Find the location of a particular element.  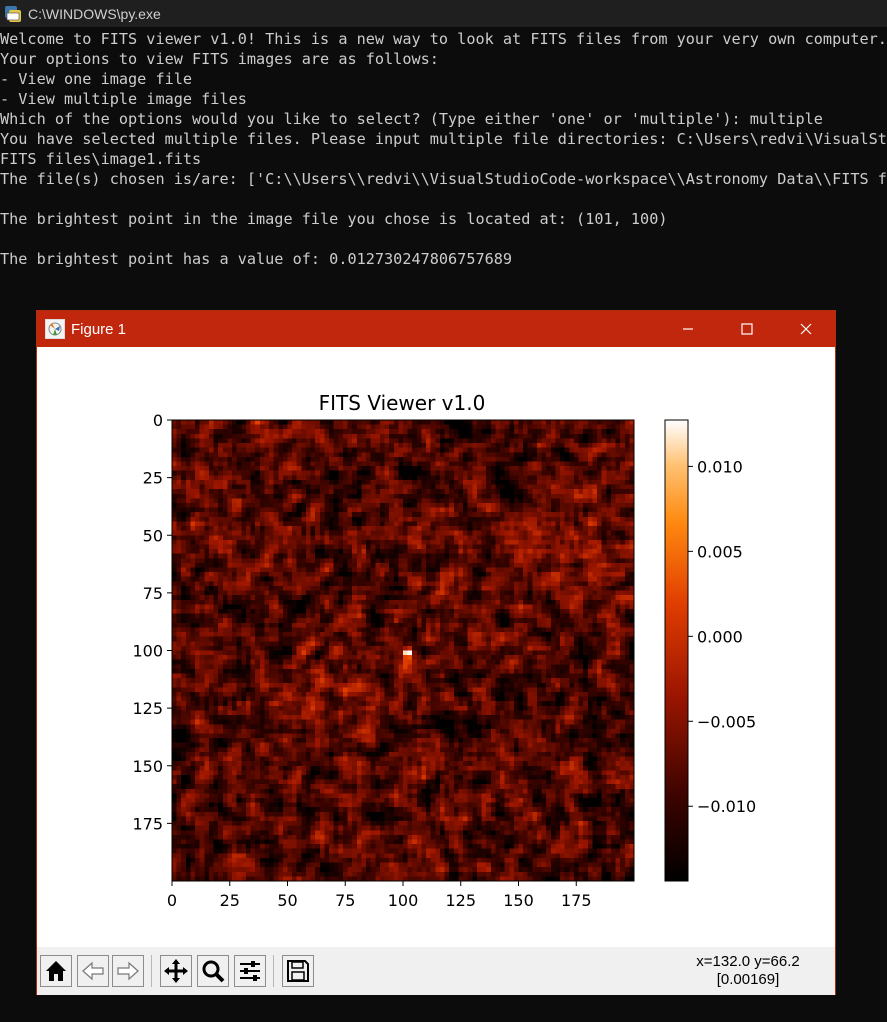

python-icon is located at coordinates (13, 13).